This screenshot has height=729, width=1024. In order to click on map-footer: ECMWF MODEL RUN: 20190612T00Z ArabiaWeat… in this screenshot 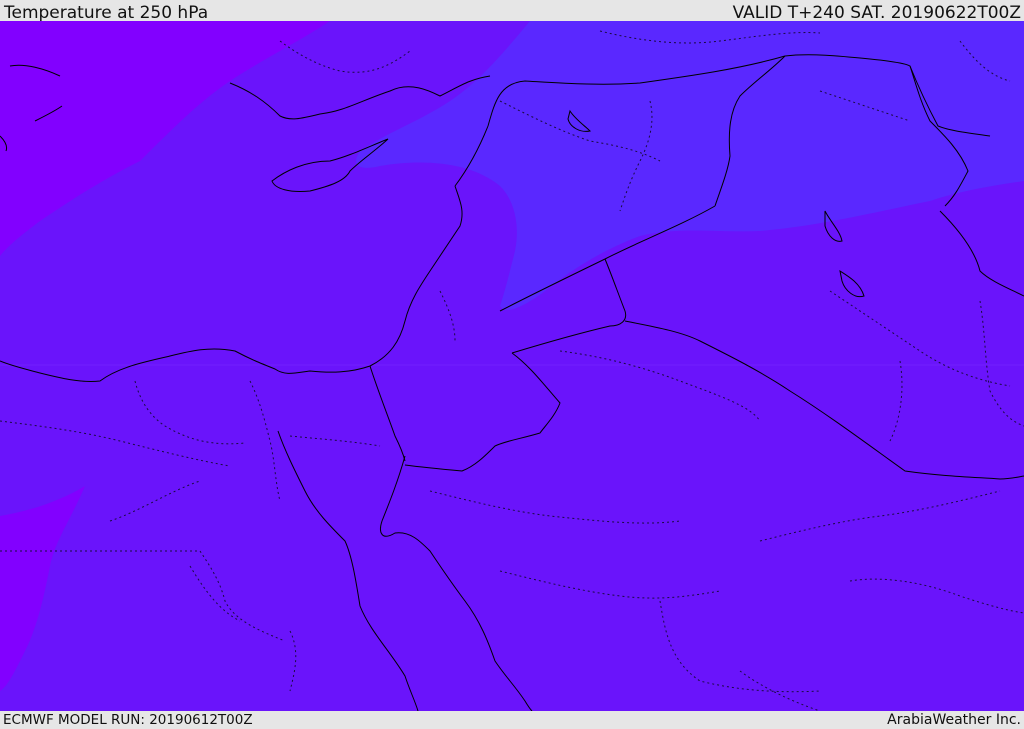, I will do `click(512, 720)`.